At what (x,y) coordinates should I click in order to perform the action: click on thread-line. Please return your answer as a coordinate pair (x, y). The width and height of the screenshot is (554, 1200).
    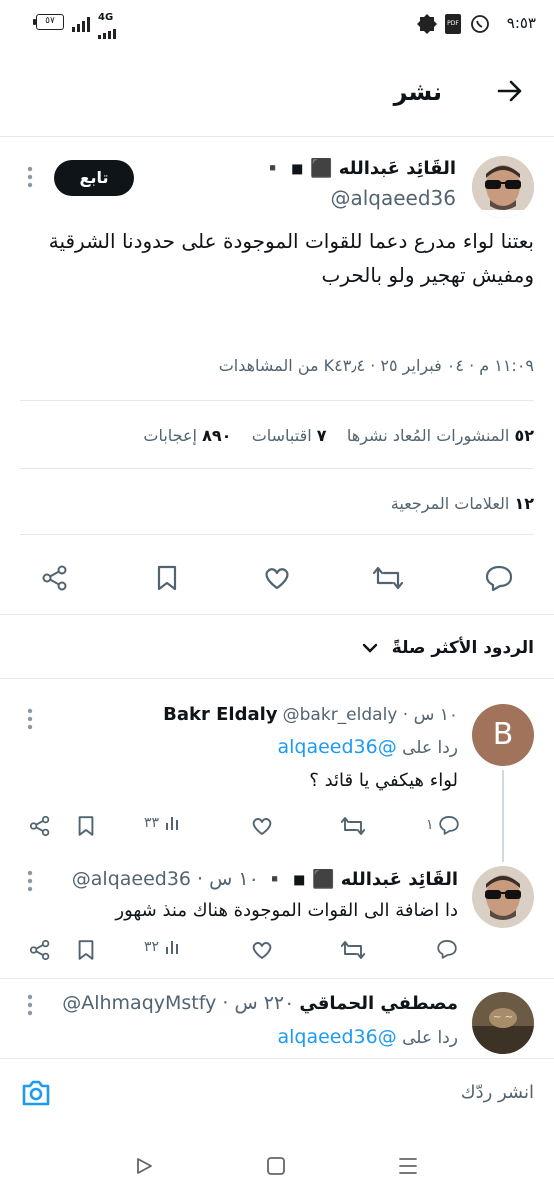
    Looking at the image, I should click on (503, 816).